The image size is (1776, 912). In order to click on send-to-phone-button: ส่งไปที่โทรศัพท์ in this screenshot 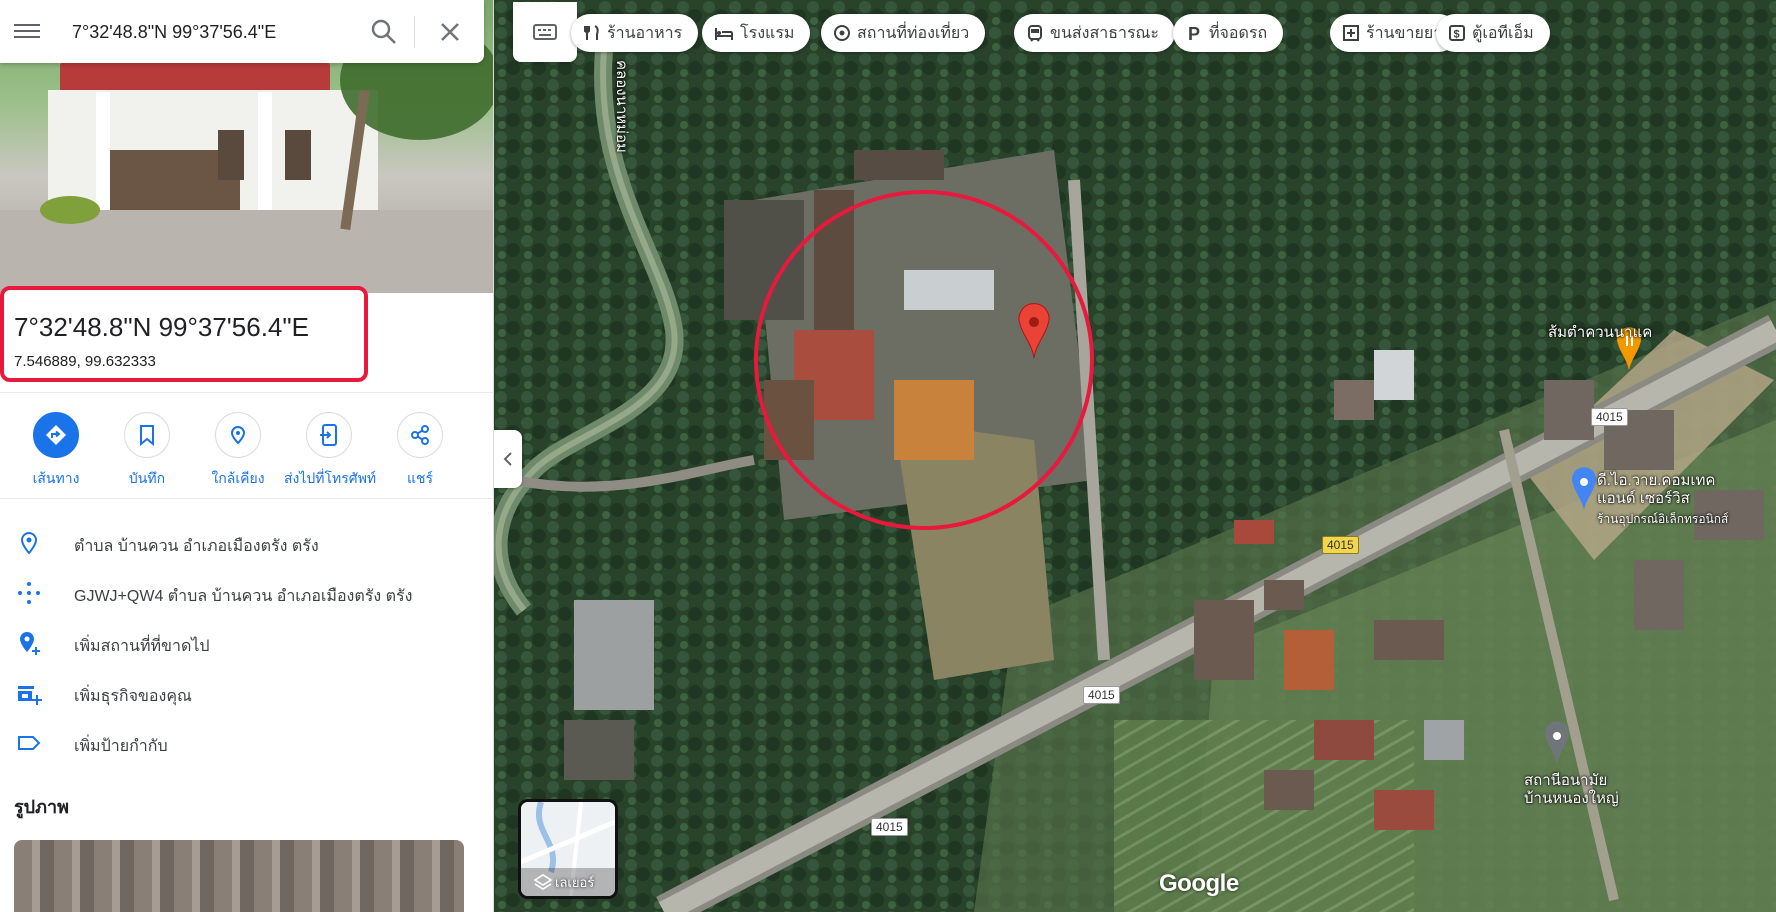, I will do `click(330, 451)`.